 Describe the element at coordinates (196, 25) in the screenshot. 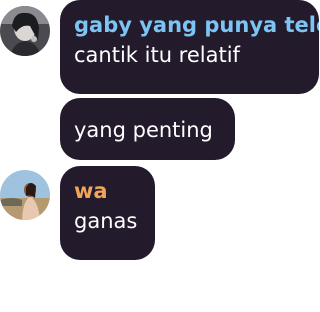

I see `sender-name-gaby: gaby yang punya tele` at that location.